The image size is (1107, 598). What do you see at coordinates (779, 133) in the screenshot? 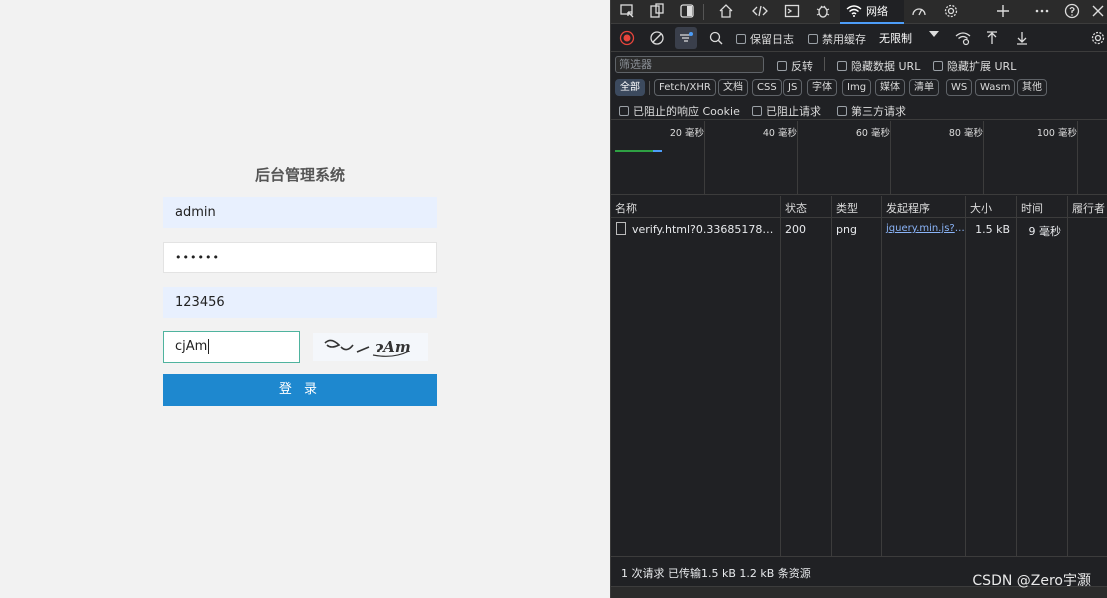
I see `tick-label: 40 毫秒` at bounding box center [779, 133].